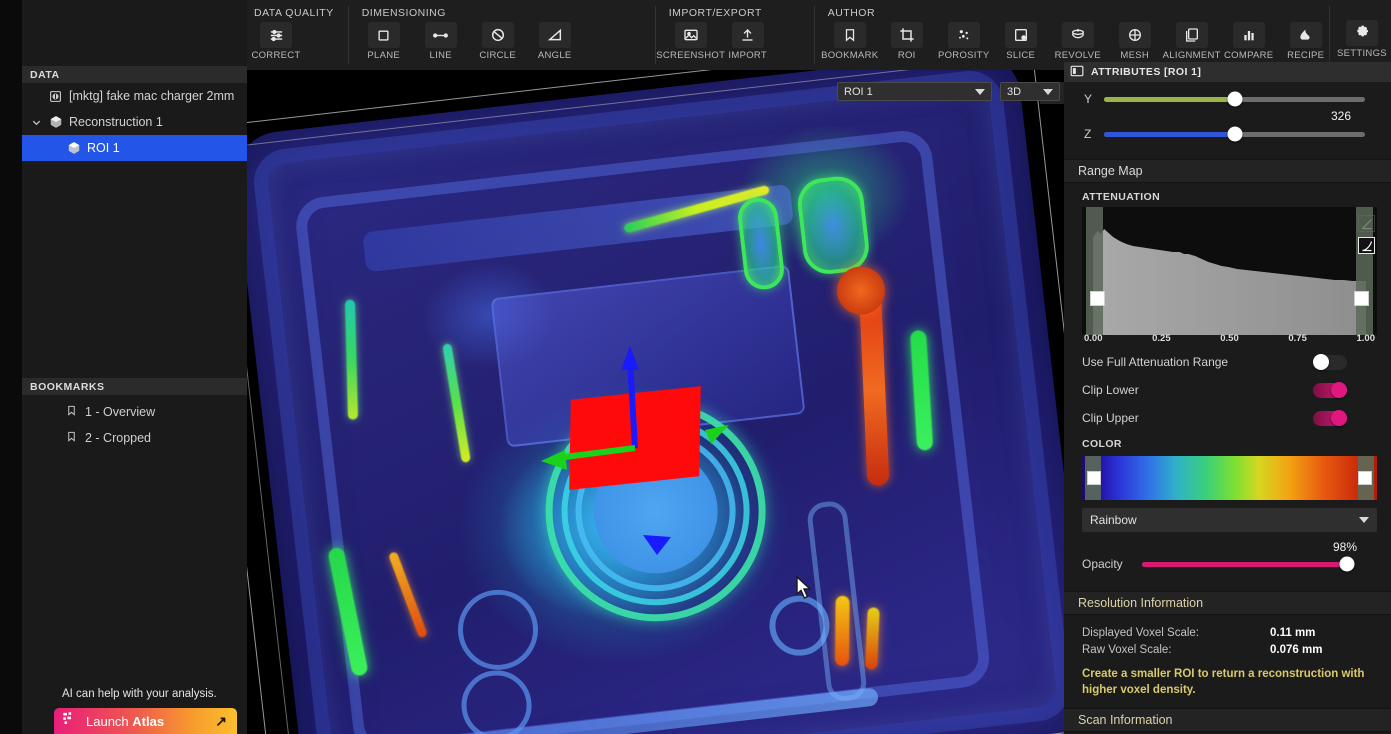 This screenshot has height=734, width=1391. I want to click on toolbar-button-compare: COMPARE, so click(1249, 41).